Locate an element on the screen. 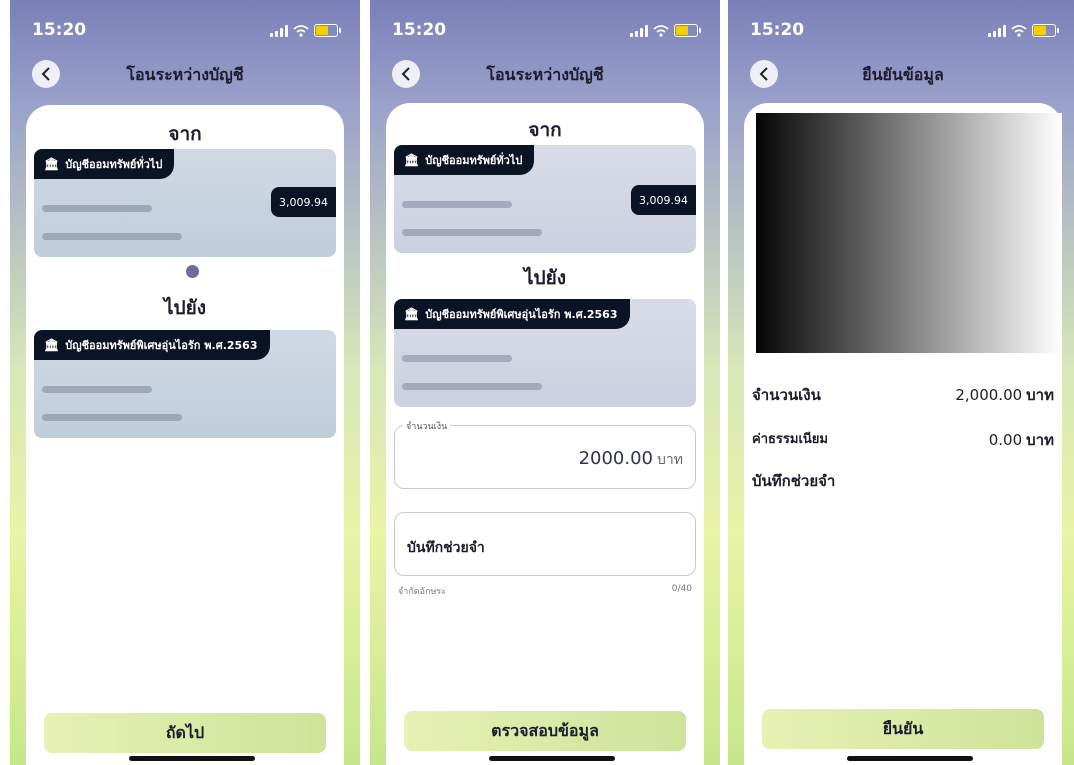 Image resolution: width=1074 pixels, height=765 pixels. amount-value: 2000.00 is located at coordinates (616, 458).